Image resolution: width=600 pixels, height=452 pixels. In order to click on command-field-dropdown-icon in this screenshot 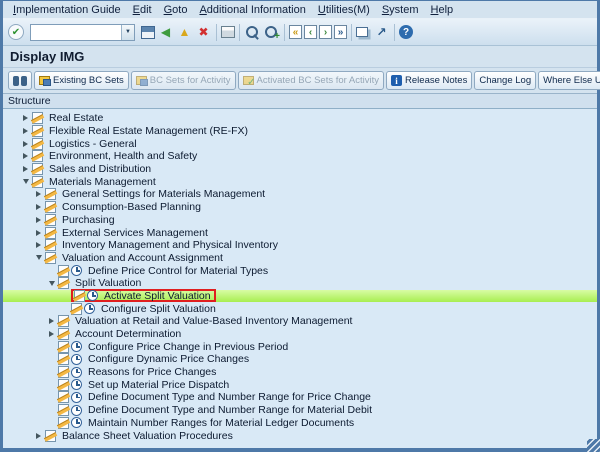, I will do `click(127, 32)`.